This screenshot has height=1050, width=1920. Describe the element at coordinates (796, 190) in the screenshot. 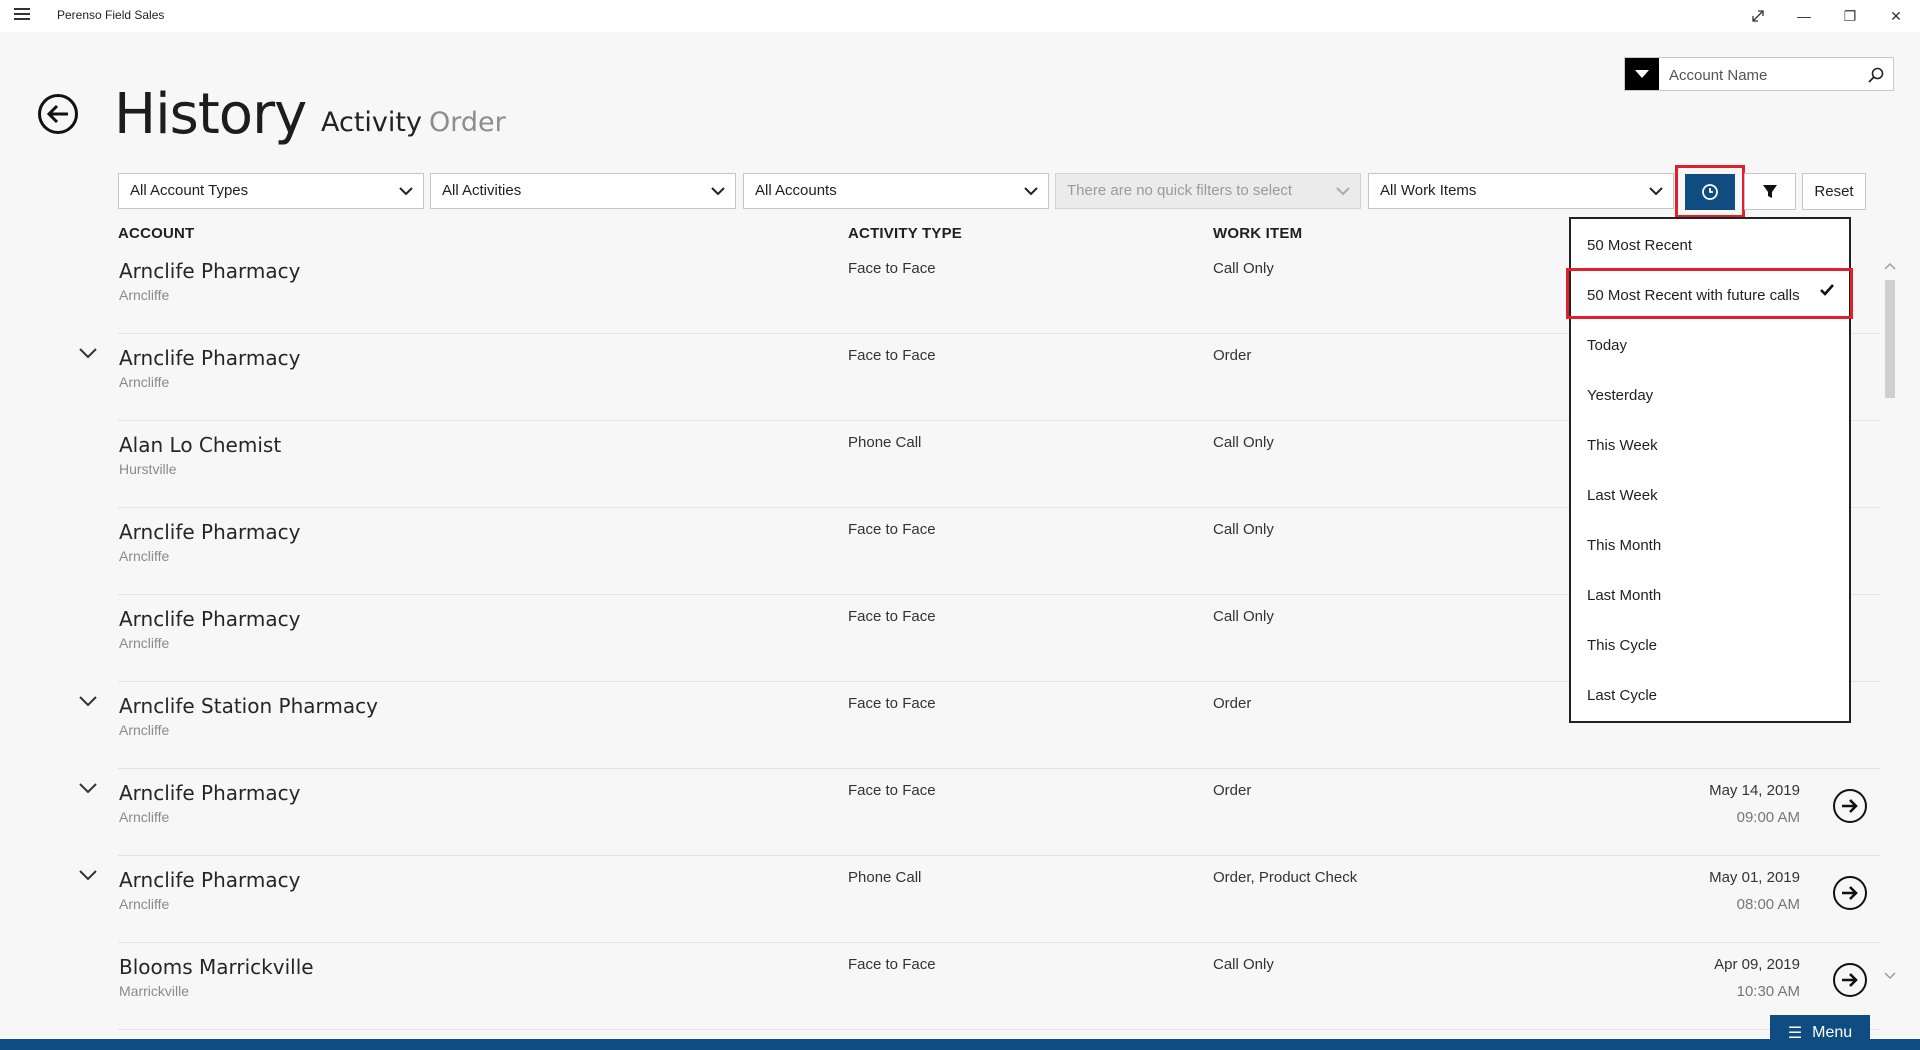

I see `accounts-value: All Accounts` at that location.